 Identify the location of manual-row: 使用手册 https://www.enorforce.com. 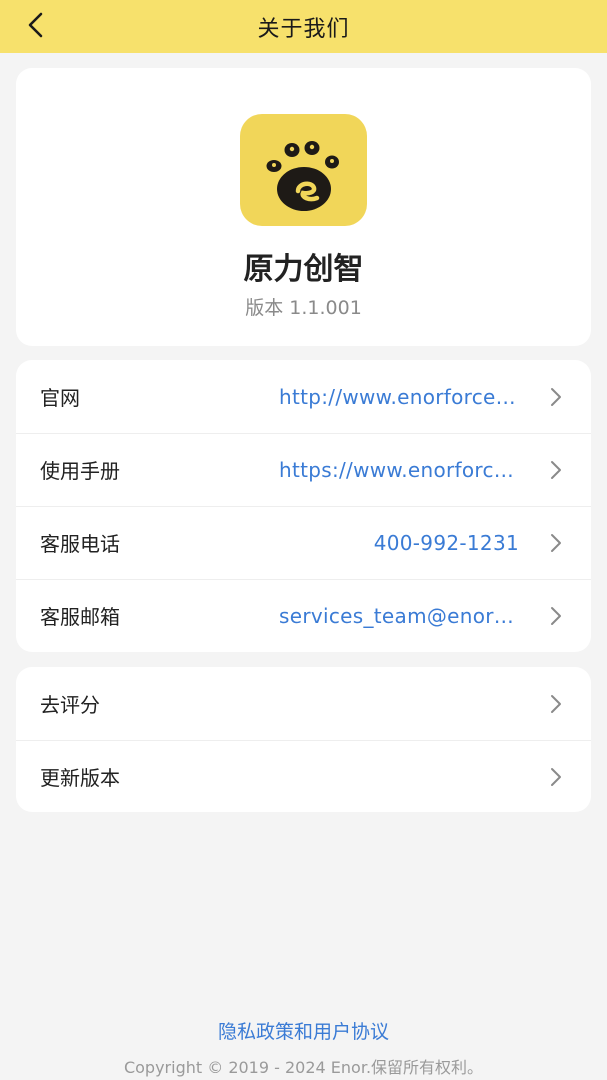
(303, 469).